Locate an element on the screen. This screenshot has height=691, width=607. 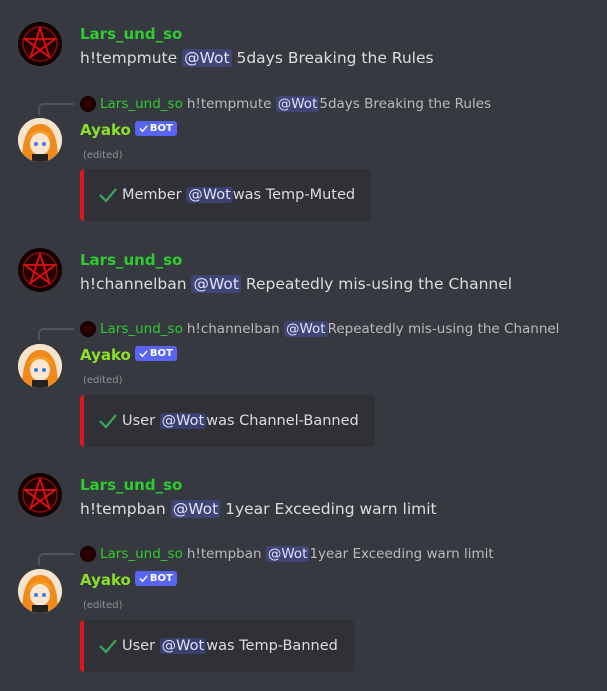
embed-text: Member is located at coordinates (152, 195).